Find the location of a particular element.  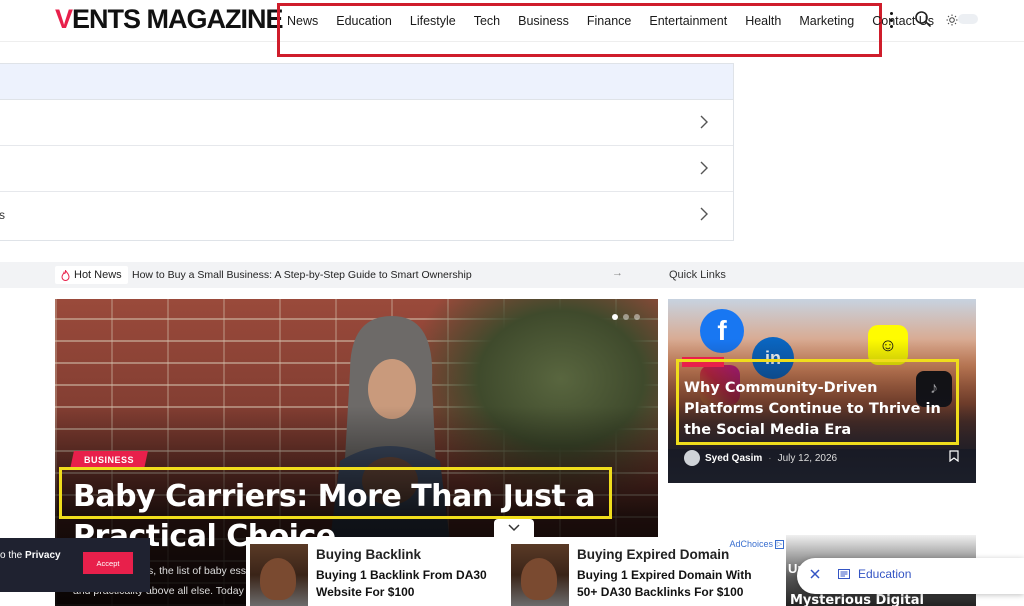

more-menu-icon is located at coordinates (891, 20).